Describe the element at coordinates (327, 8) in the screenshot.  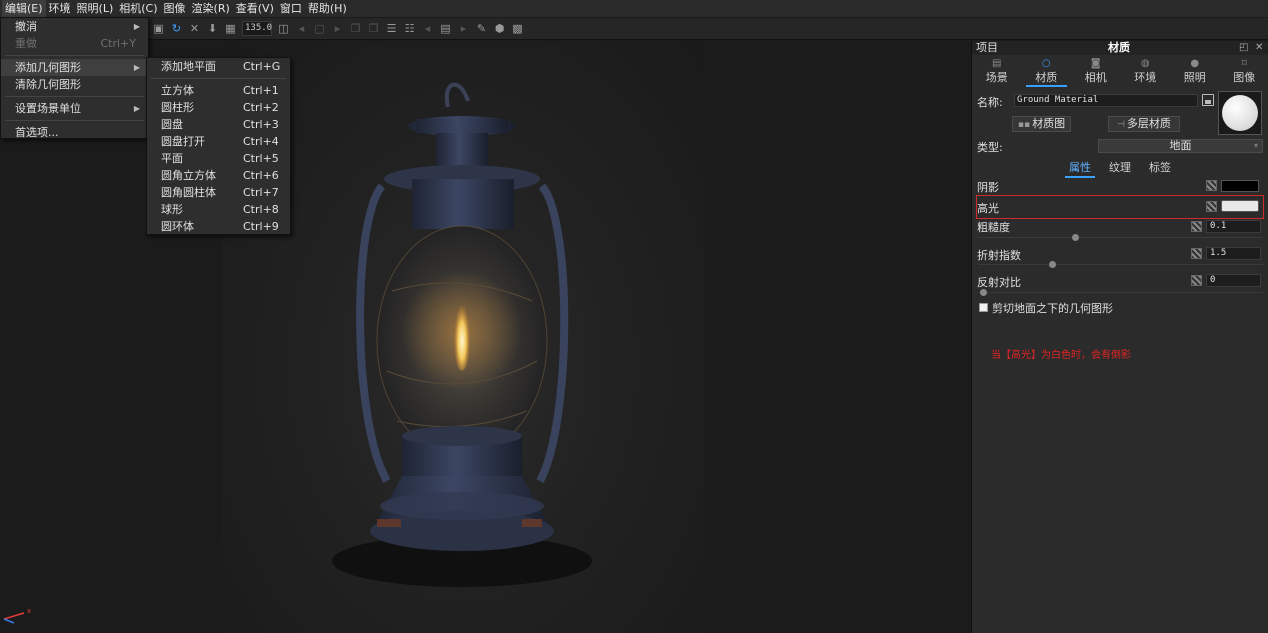
I see `menu-help: 帮助(H)` at that location.